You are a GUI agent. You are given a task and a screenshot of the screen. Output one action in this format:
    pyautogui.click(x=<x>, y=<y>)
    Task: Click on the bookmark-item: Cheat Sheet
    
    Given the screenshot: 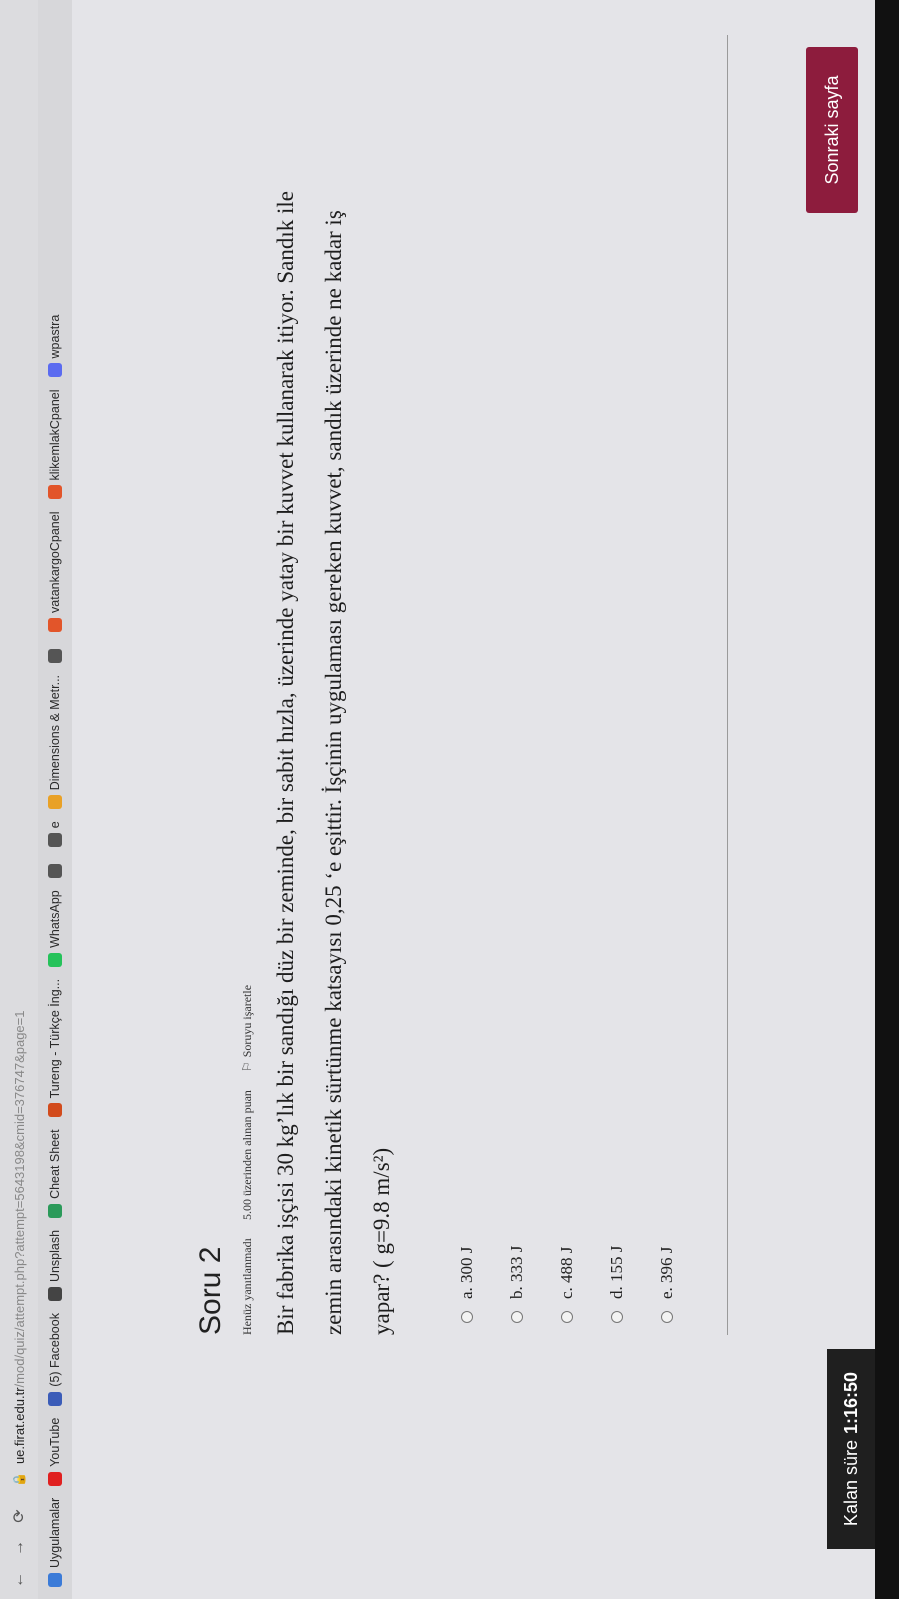 What is the action you would take?
    pyautogui.click(x=55, y=1173)
    